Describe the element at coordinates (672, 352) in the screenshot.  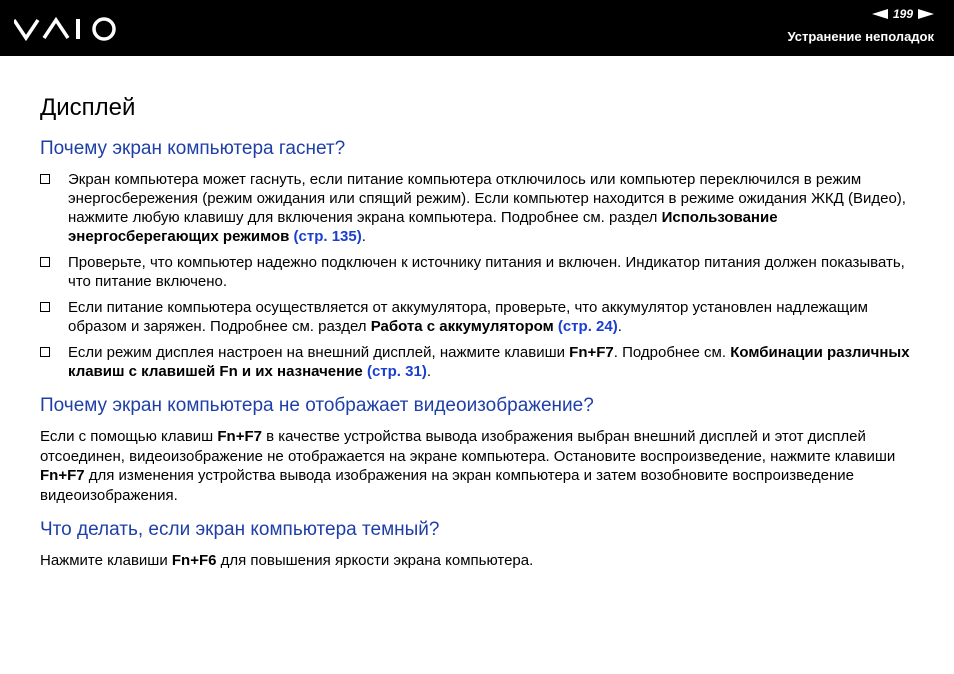
I see `item-text: . Подробнее см.` at that location.